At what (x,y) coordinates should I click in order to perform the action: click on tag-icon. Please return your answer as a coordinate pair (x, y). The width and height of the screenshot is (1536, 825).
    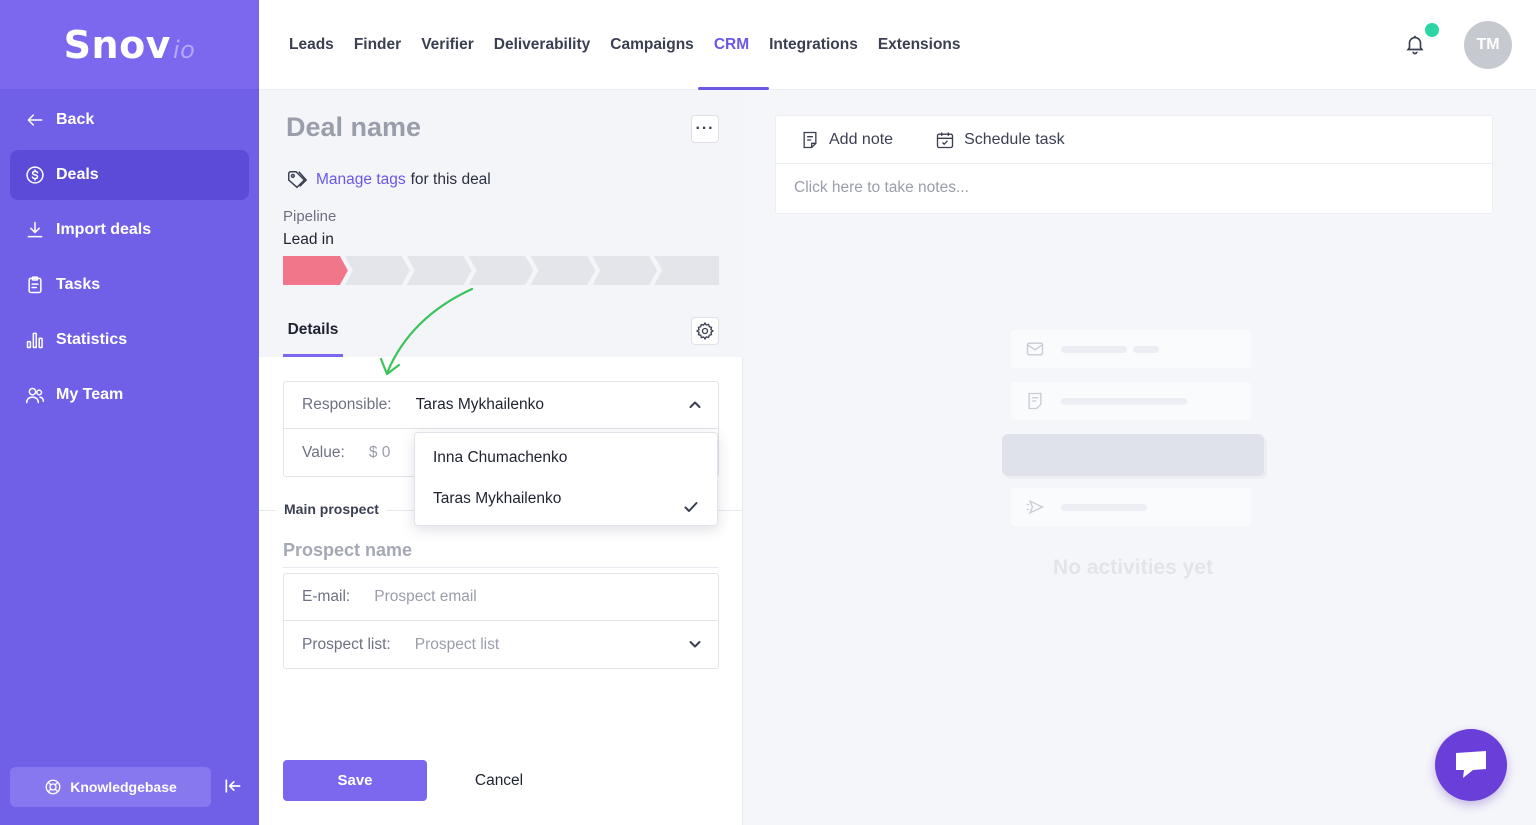
    Looking at the image, I should click on (298, 180).